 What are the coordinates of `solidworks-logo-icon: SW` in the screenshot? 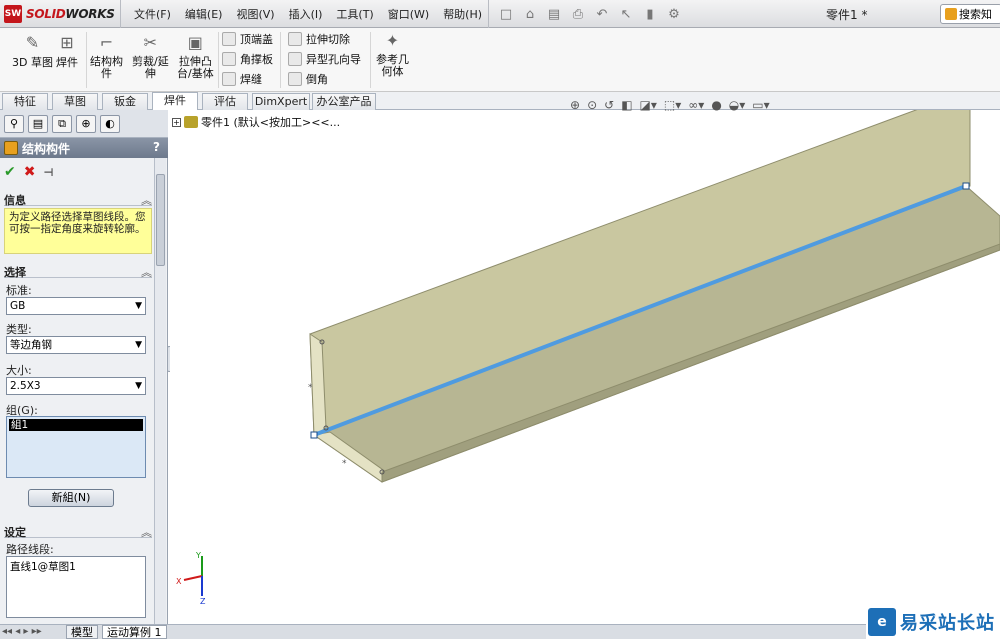 It's located at (13, 14).